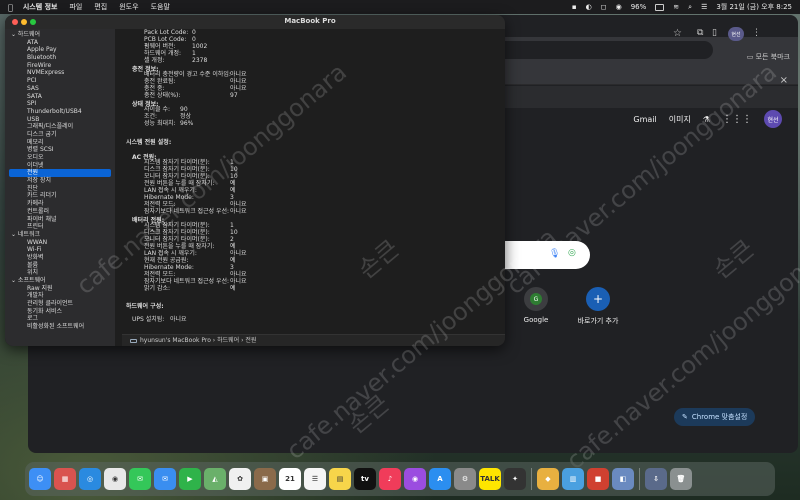 The image size is (800, 500). Describe the element at coordinates (704, 7) in the screenshot. I see `control-center-icon: ☰` at that location.